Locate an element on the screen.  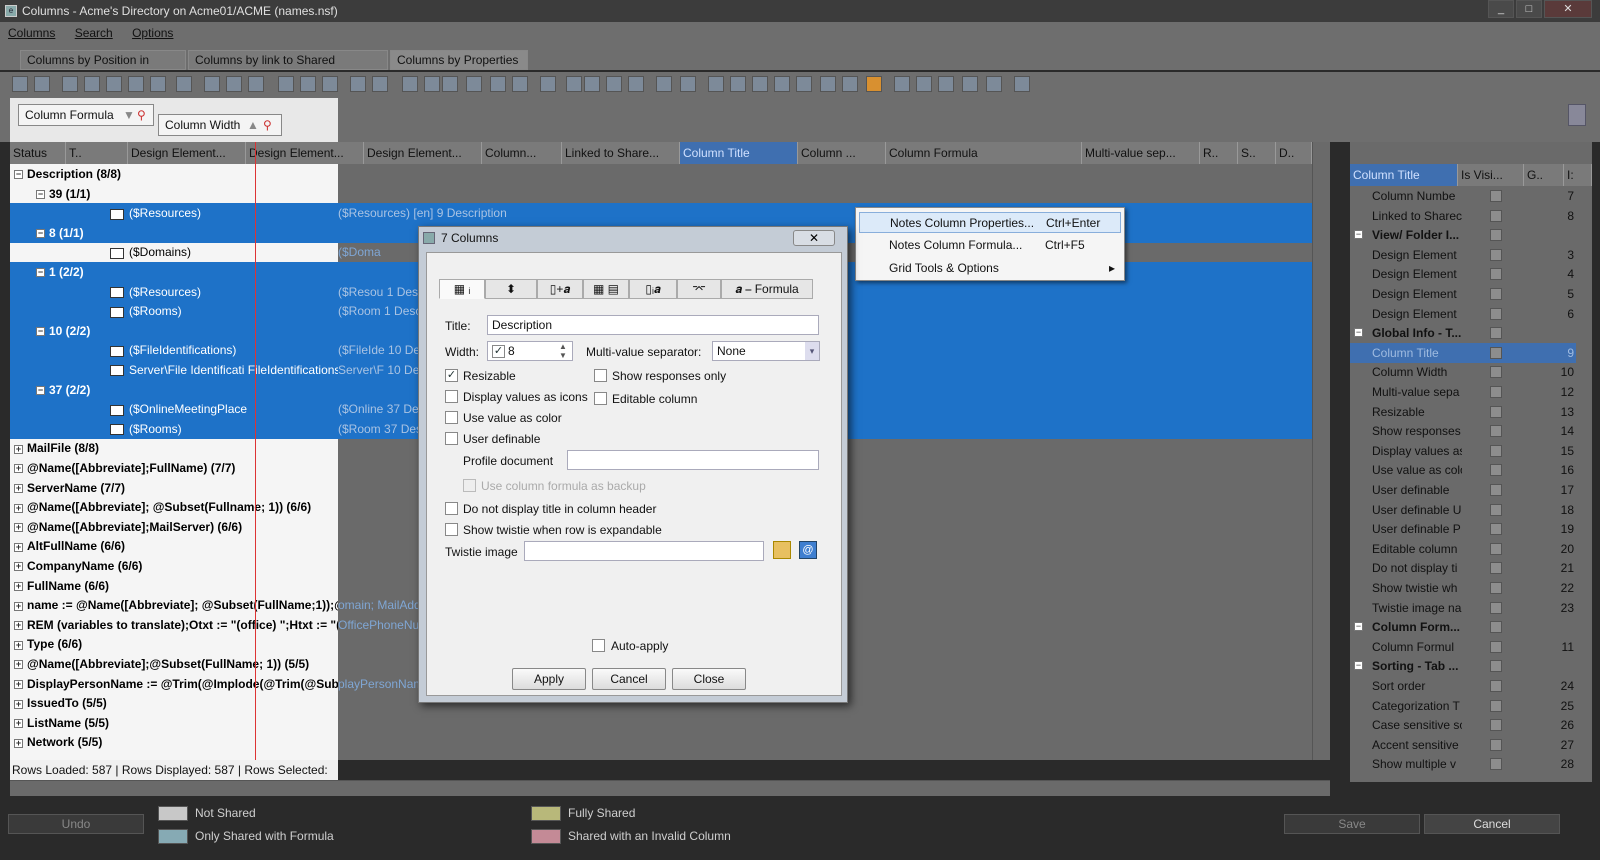
group-chip-column-formula: Column Formula ▼ ⚲ is located at coordinates (86, 115).